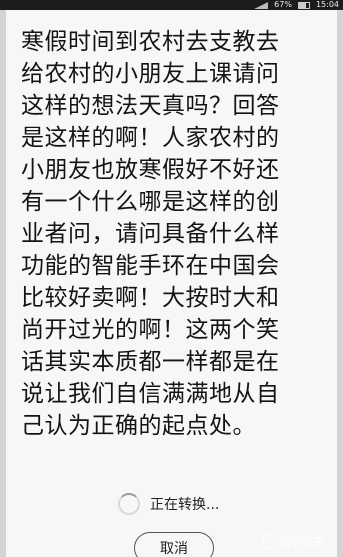  What do you see at coordinates (150, 170) in the screenshot?
I see `message-line: 小朋友也放寒假好不好还` at bounding box center [150, 170].